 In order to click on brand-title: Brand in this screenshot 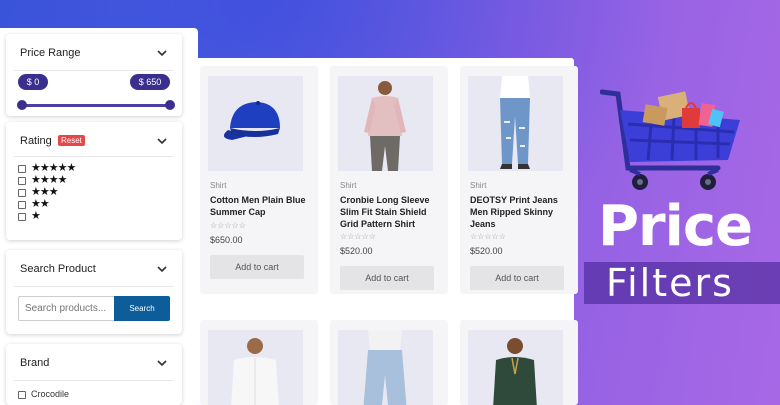, I will do `click(35, 363)`.